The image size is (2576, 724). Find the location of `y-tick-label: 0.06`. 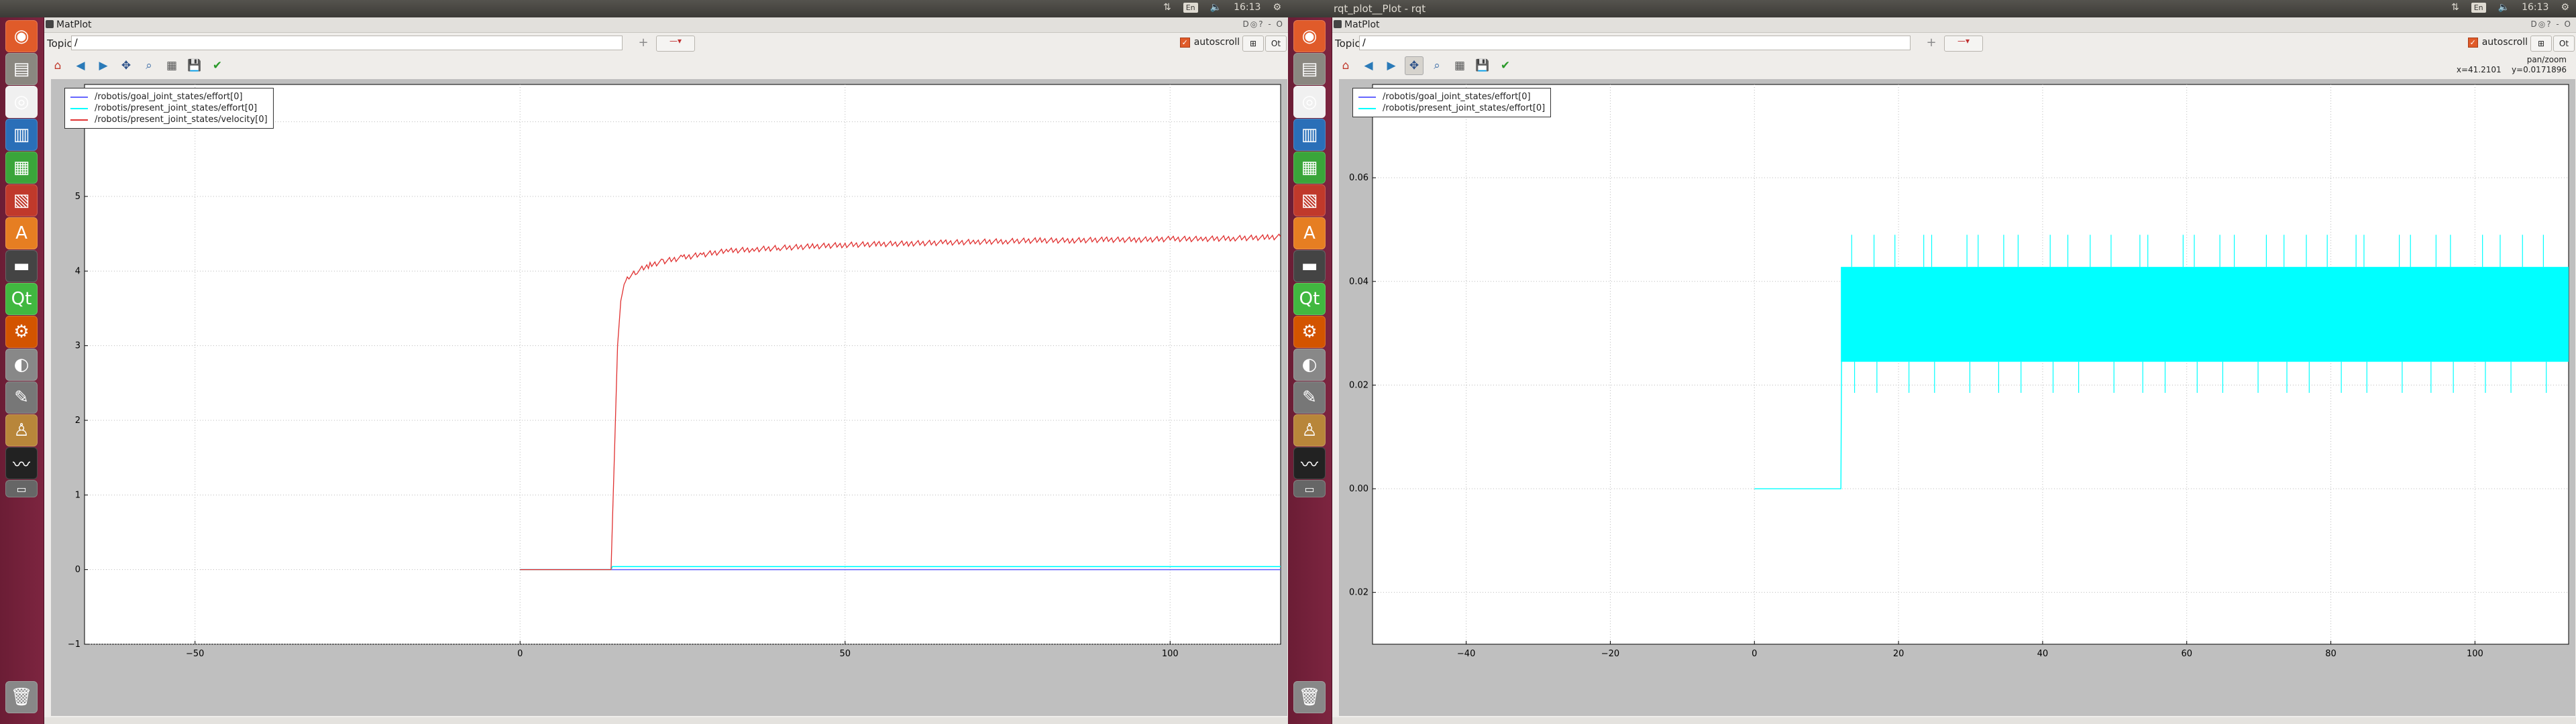

y-tick-label: 0.06 is located at coordinates (1358, 178).